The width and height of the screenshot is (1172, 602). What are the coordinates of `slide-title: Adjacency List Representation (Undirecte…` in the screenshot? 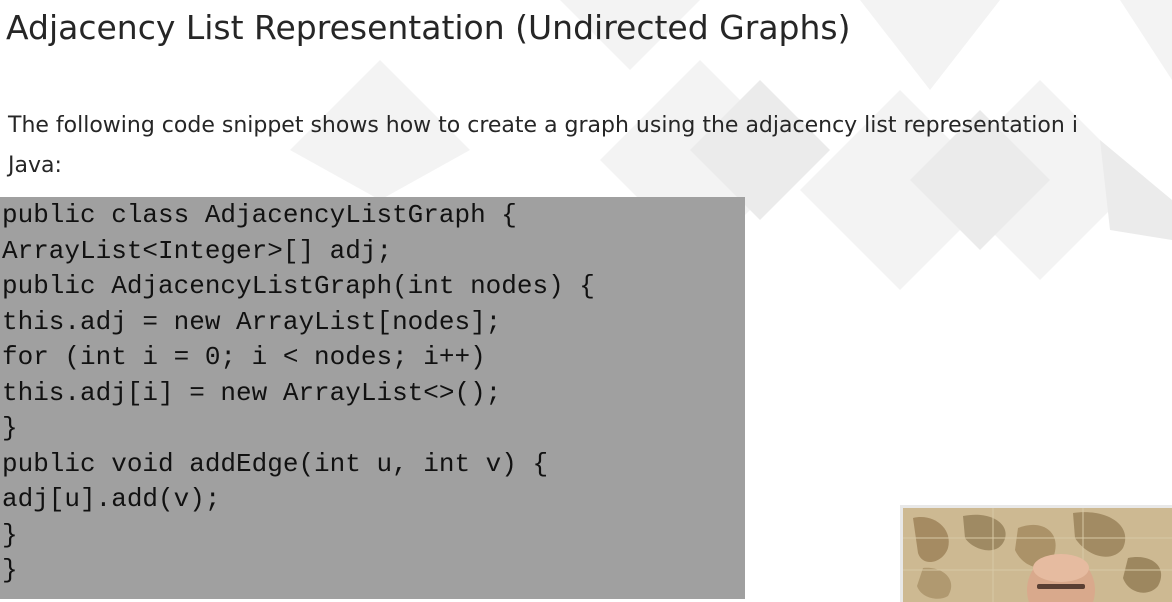 It's located at (428, 27).